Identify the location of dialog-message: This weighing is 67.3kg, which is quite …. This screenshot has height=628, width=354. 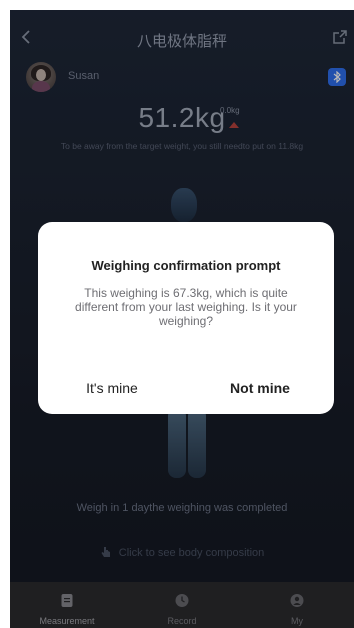
(186, 307).